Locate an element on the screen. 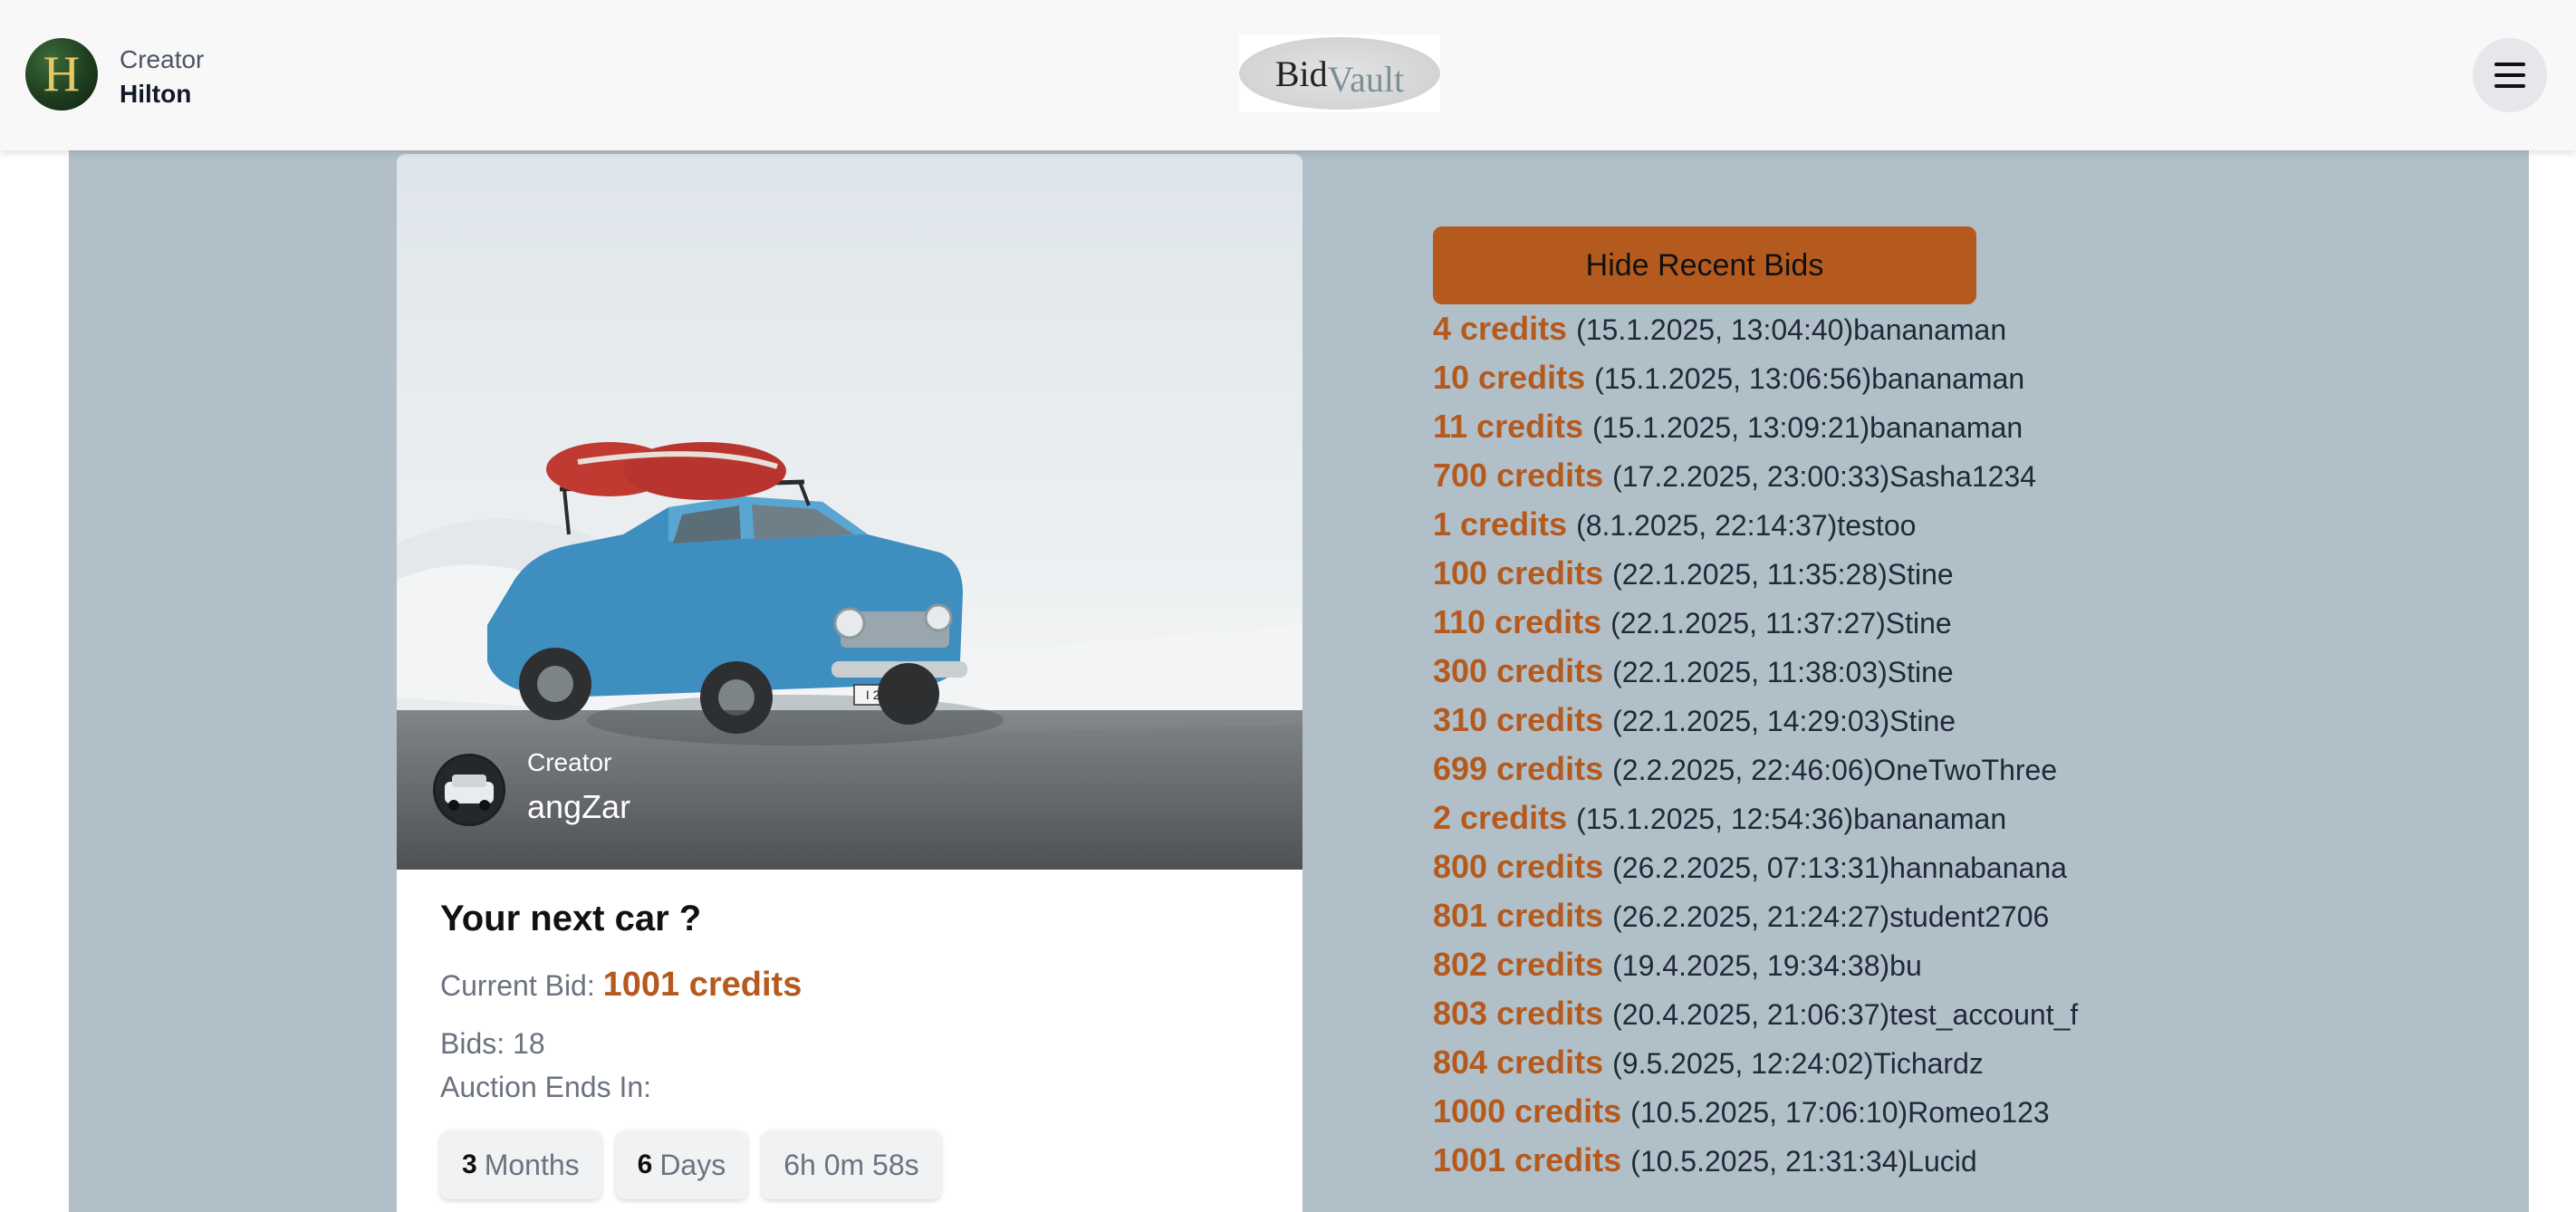 The height and width of the screenshot is (1212, 2576). bid-meta: (10.5.2025, 21:31:34)Lucid is located at coordinates (1803, 1161).